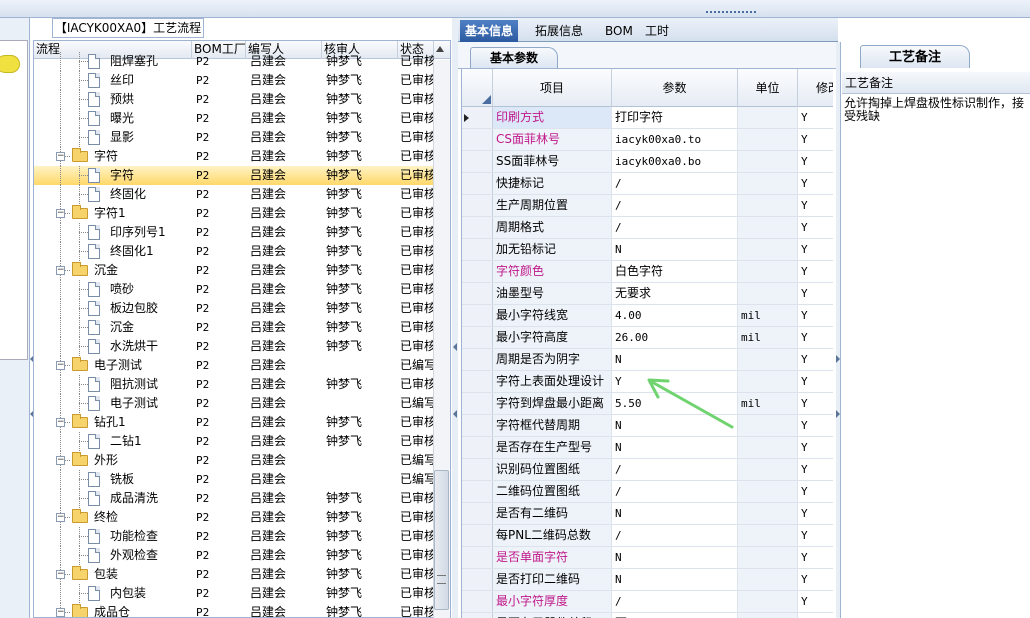  What do you see at coordinates (234, 610) in the screenshot?
I see `tree-row: − 成品仓 P2 吕建会 钟梦飞 已审核` at bounding box center [234, 610].